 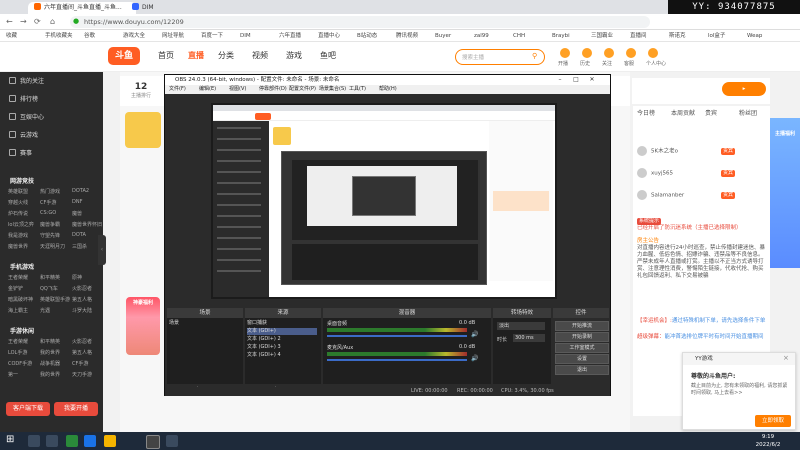 I want to click on popup-close-icon: ×, so click(x=786, y=358).